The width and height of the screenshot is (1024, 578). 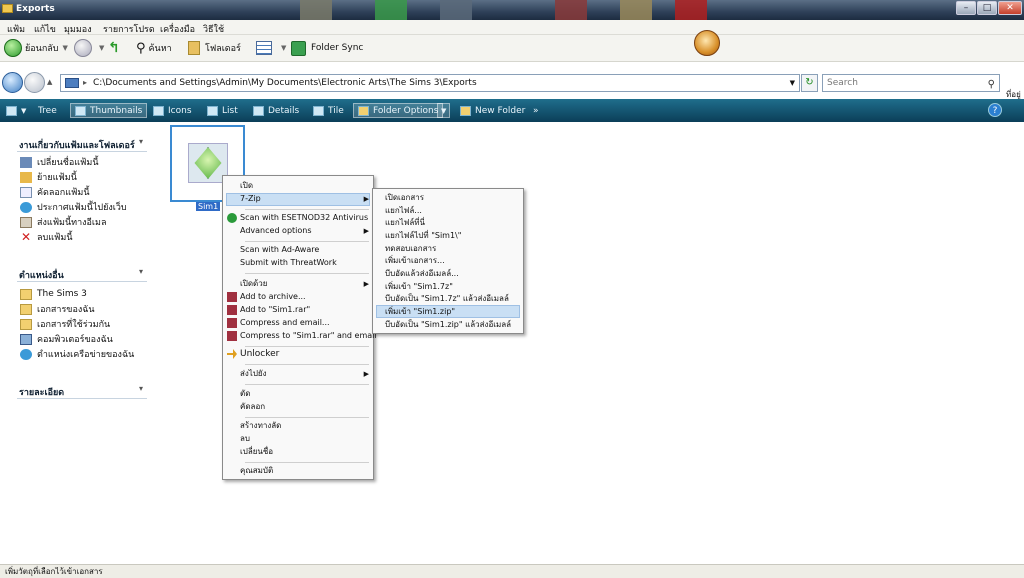 What do you see at coordinates (129, 29) in the screenshot?
I see `menu-favorites: รายการโปรด` at bounding box center [129, 29].